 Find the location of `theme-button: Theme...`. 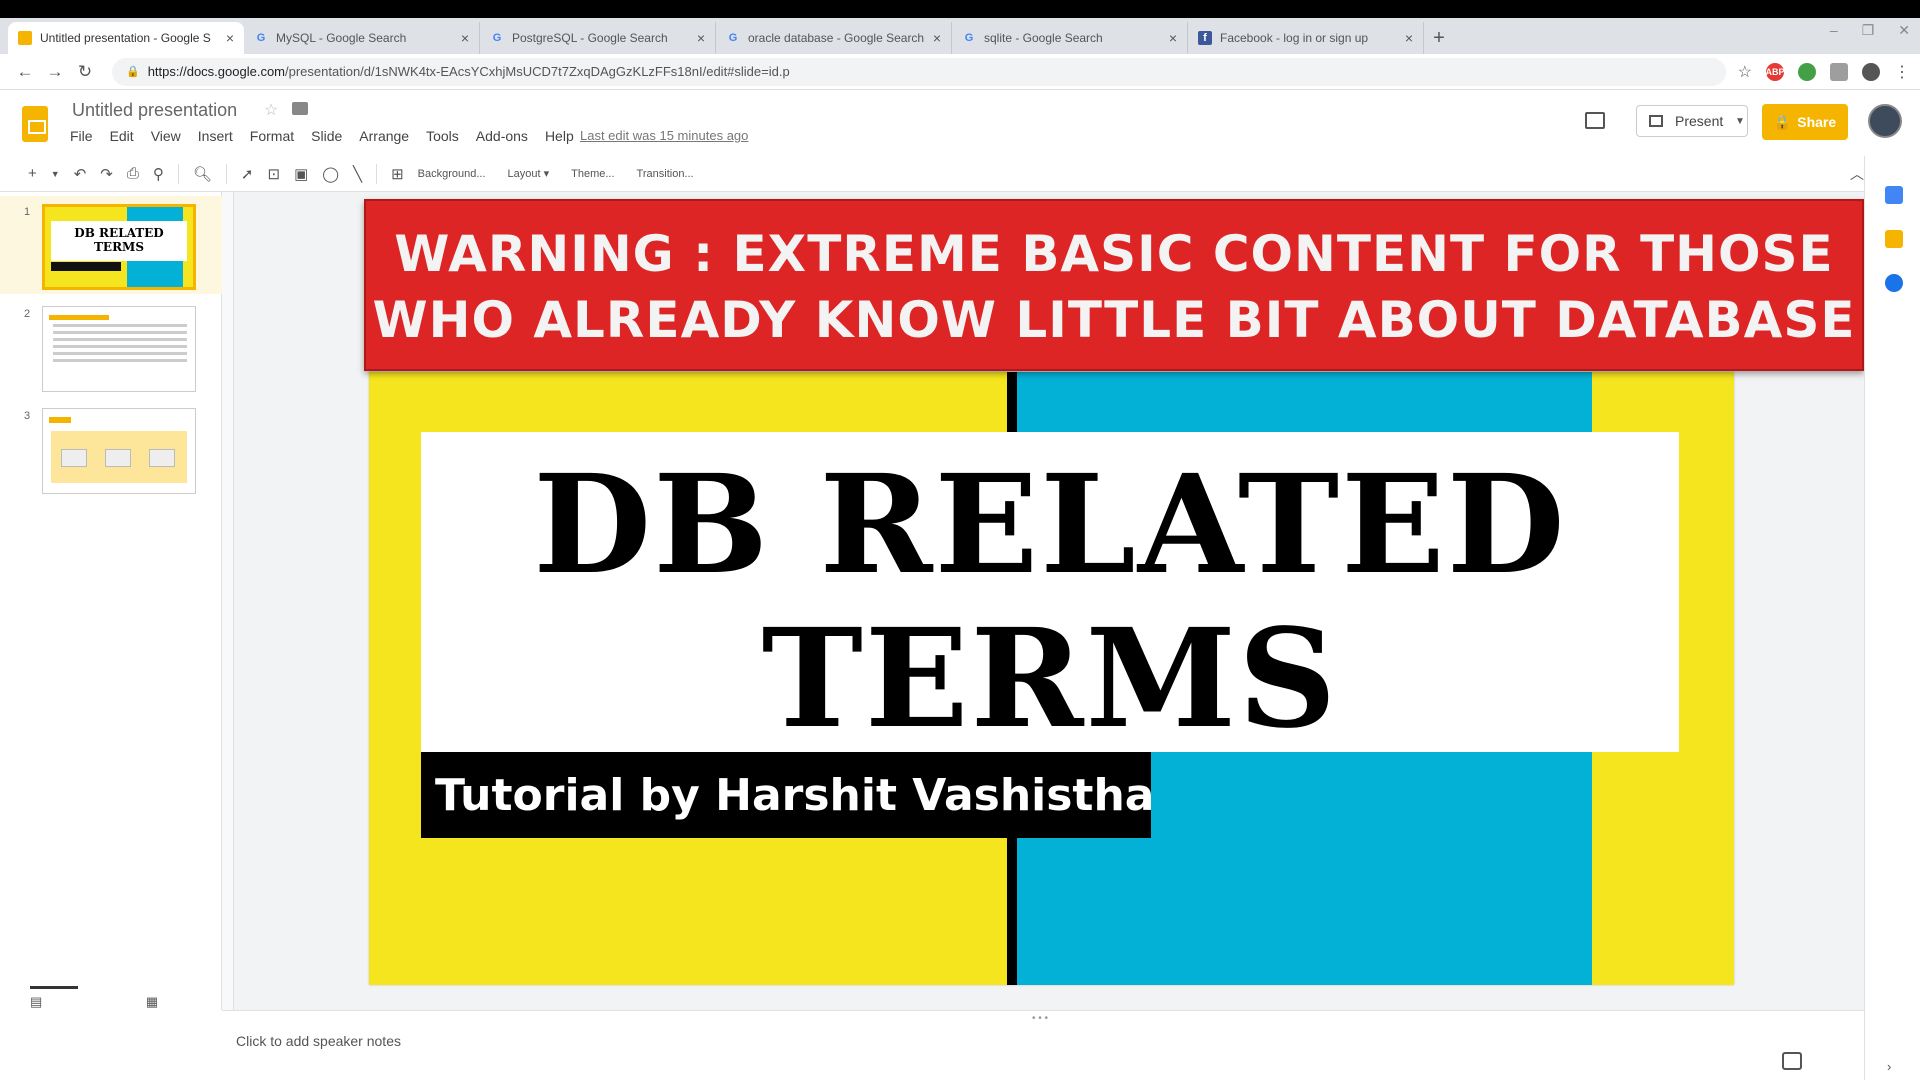

theme-button: Theme... is located at coordinates (592, 174).